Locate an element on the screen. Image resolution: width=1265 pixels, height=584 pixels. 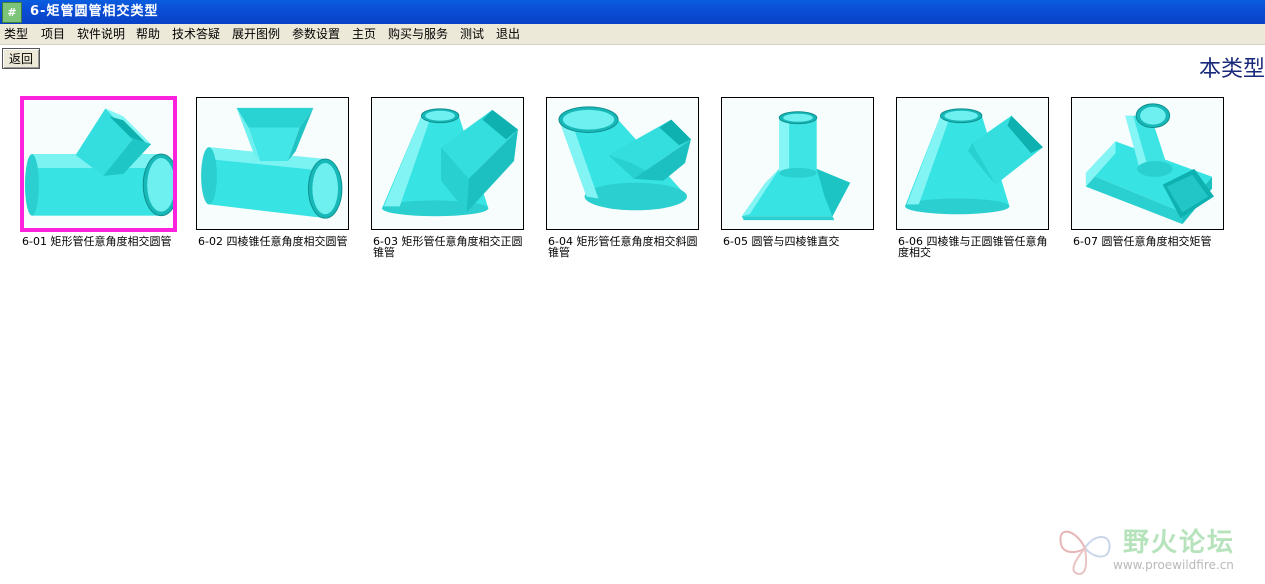
menu-item-home: 主页 is located at coordinates (364, 34).